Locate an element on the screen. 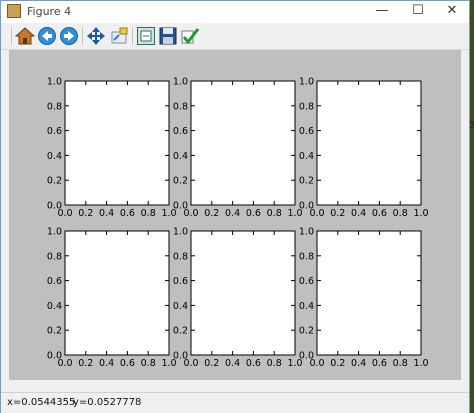 This screenshot has height=413, width=474. maximize-button: ☐ is located at coordinates (418, 12).